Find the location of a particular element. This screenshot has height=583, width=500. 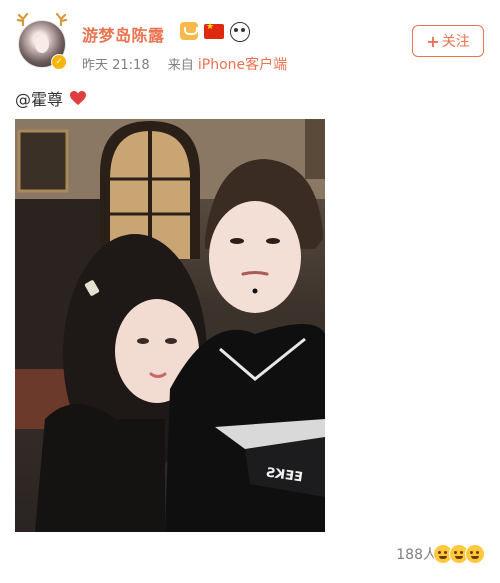

plus-icon: + is located at coordinates (433, 41).